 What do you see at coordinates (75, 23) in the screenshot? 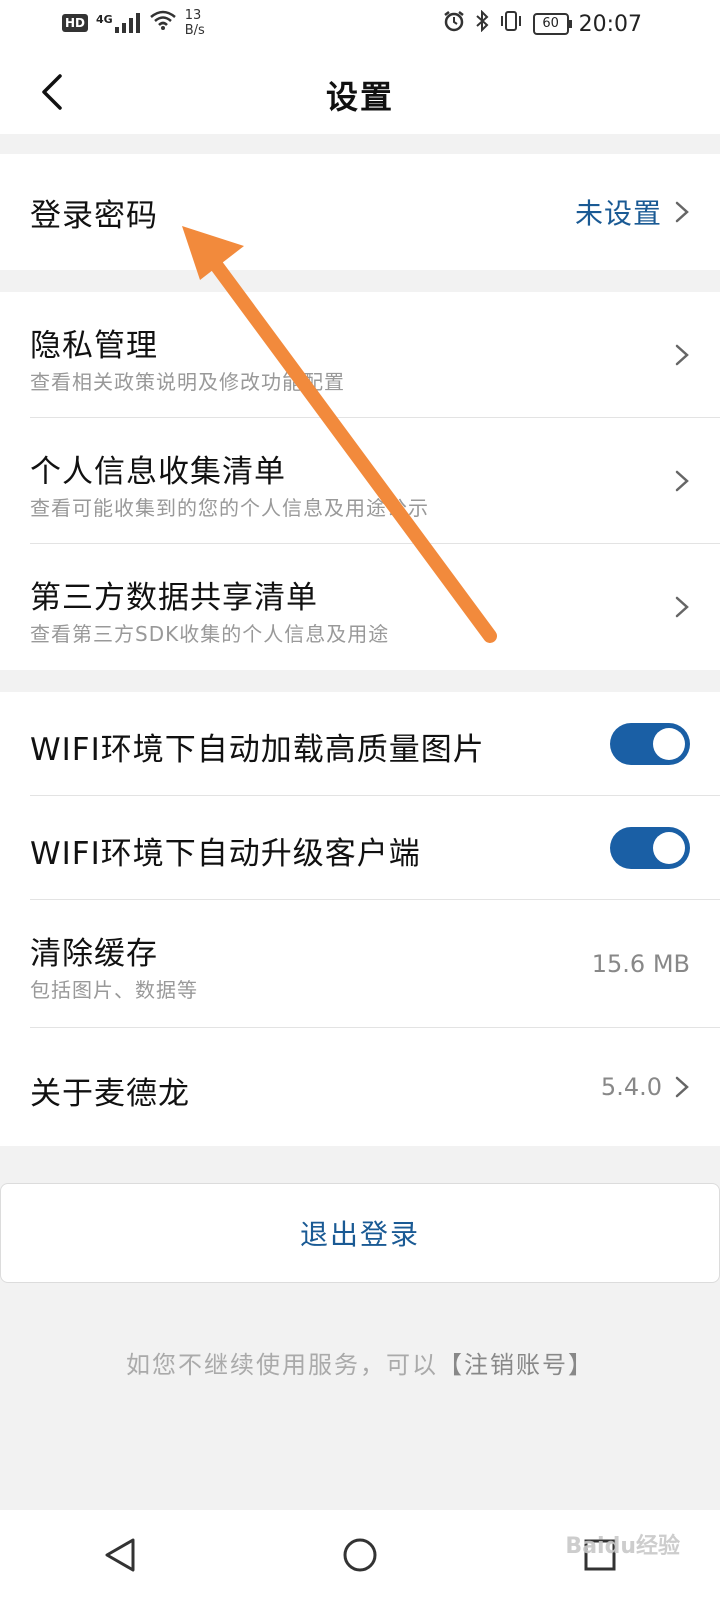
I see `hd-icon: HD` at bounding box center [75, 23].